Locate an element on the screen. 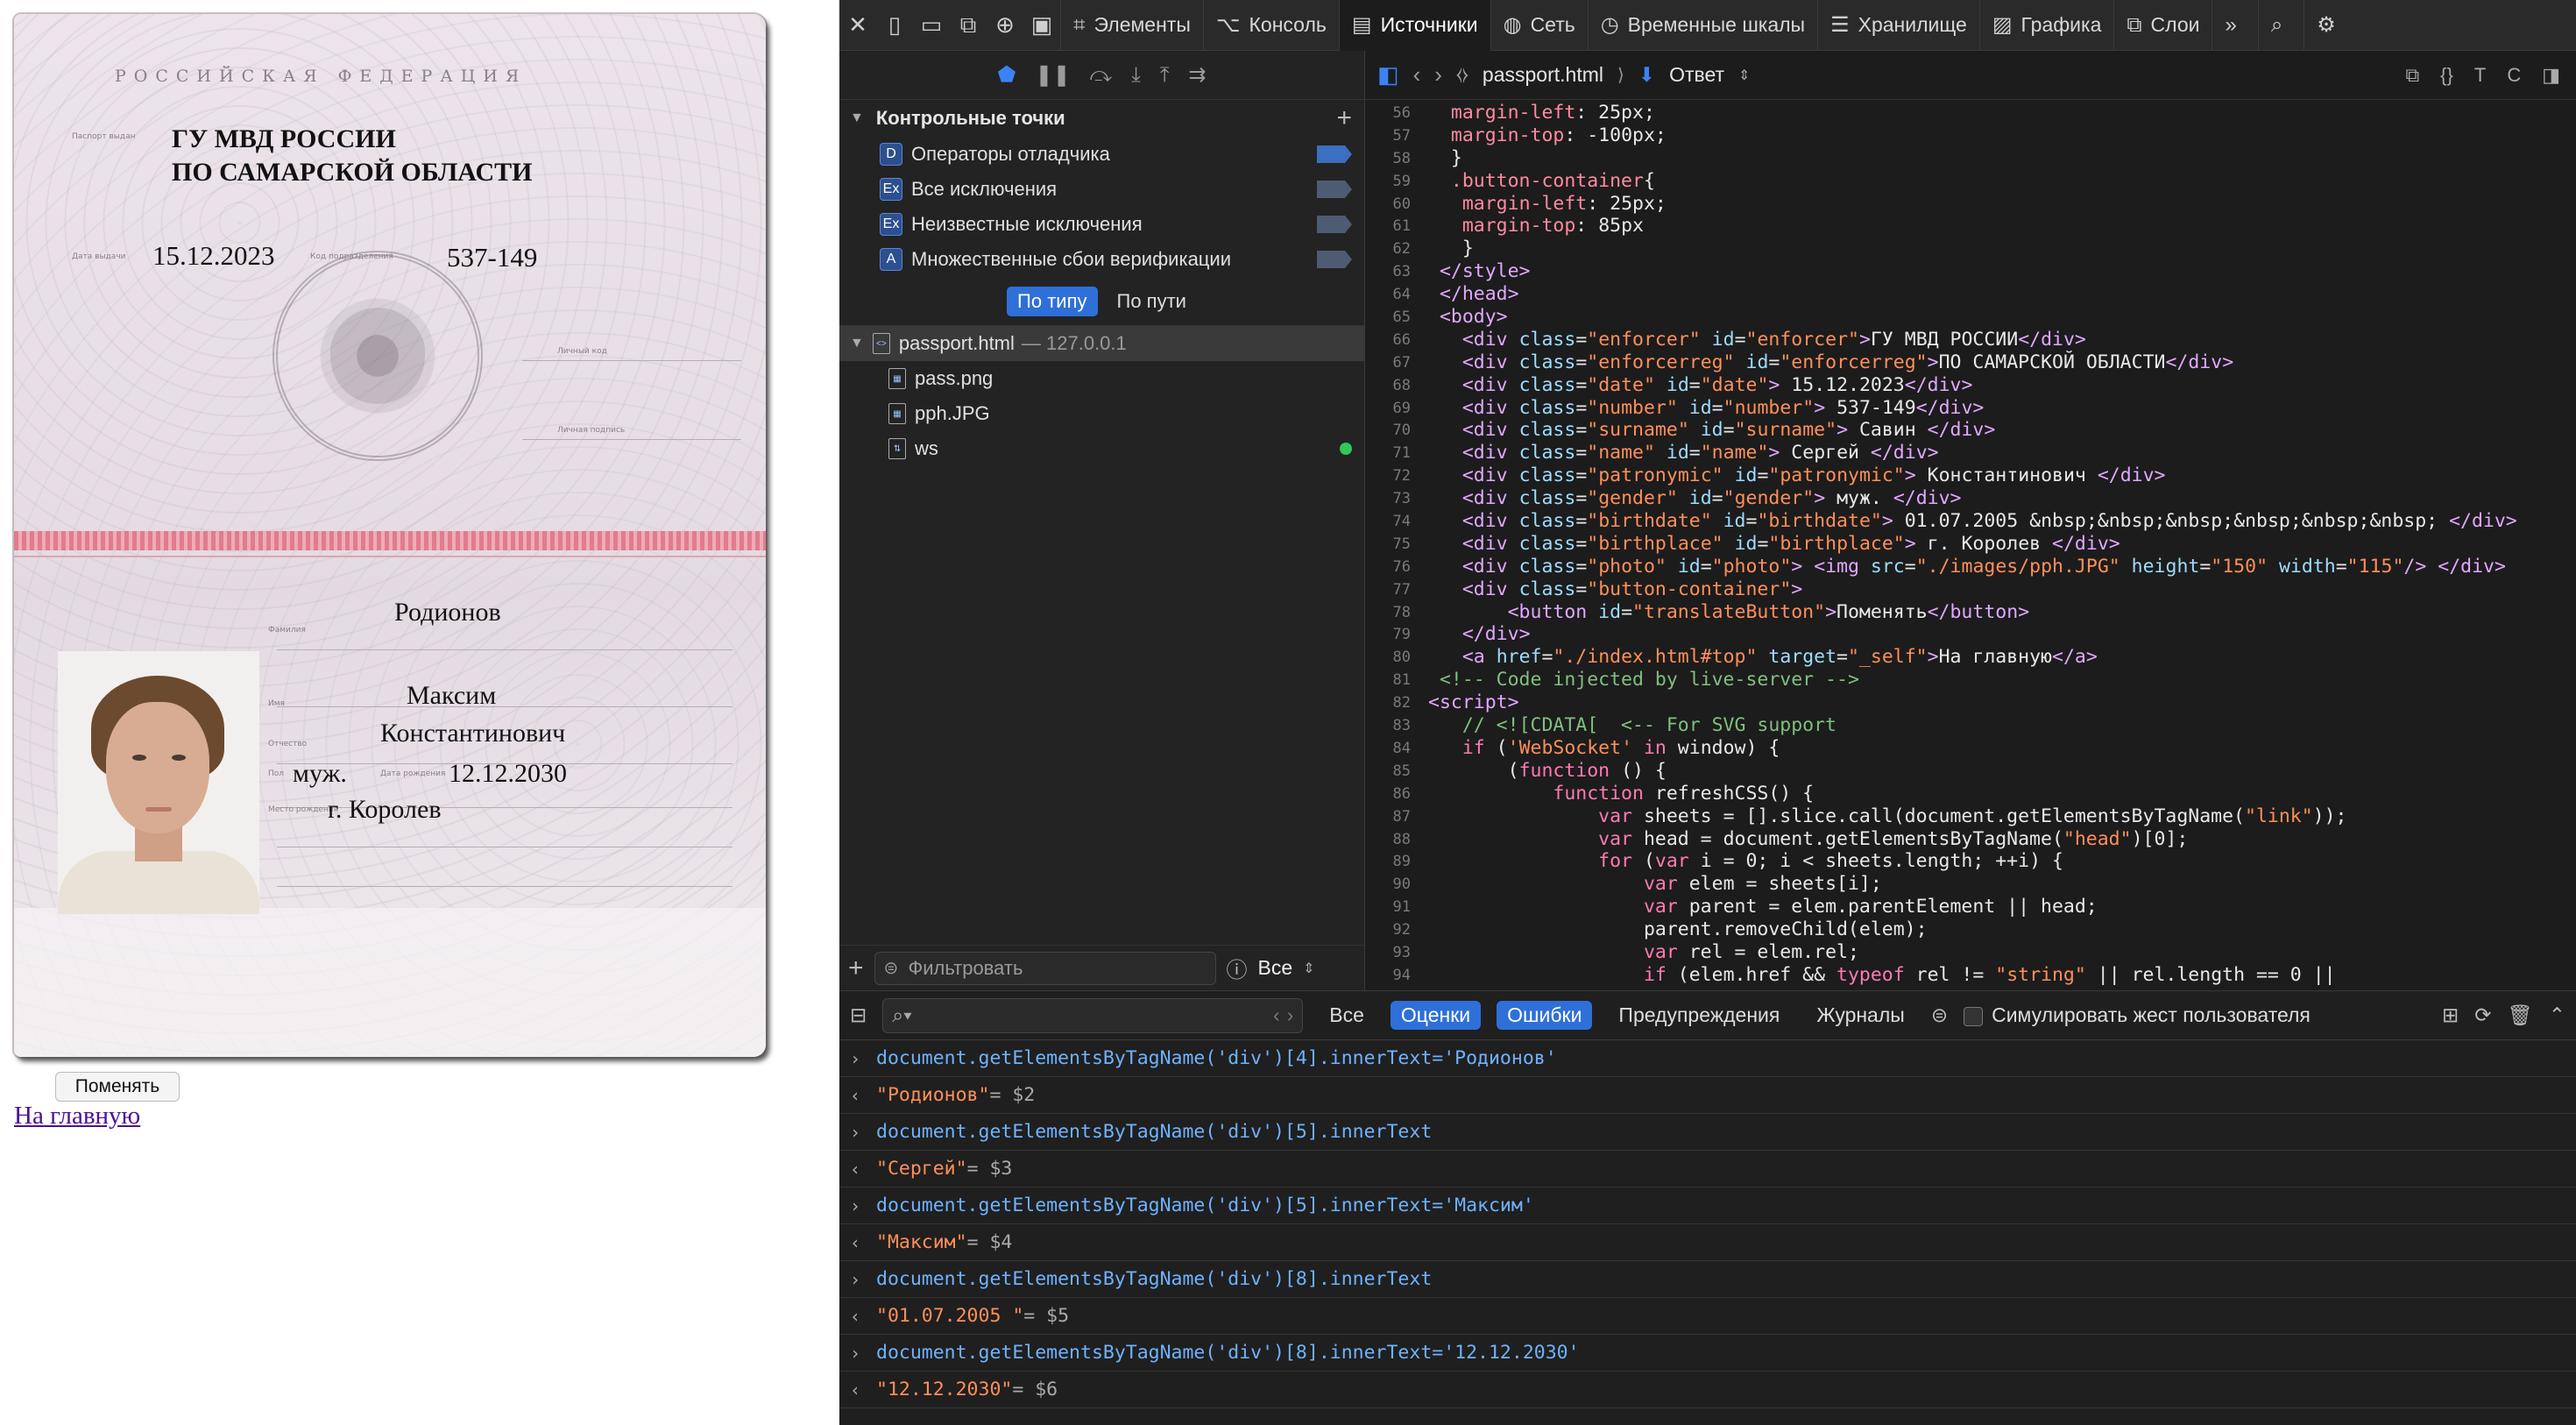 Image resolution: width=2576 pixels, height=1425 pixels. line-number: 82 is located at coordinates (1388, 702).